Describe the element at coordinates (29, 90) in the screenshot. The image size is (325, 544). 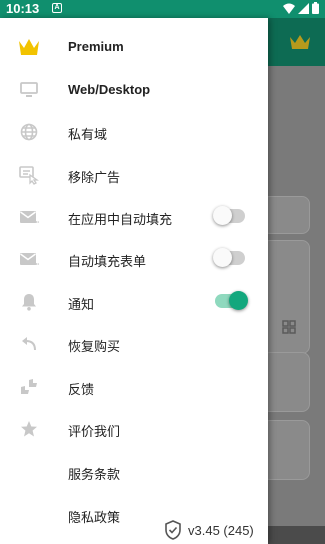
I see `monitor-icon` at that location.